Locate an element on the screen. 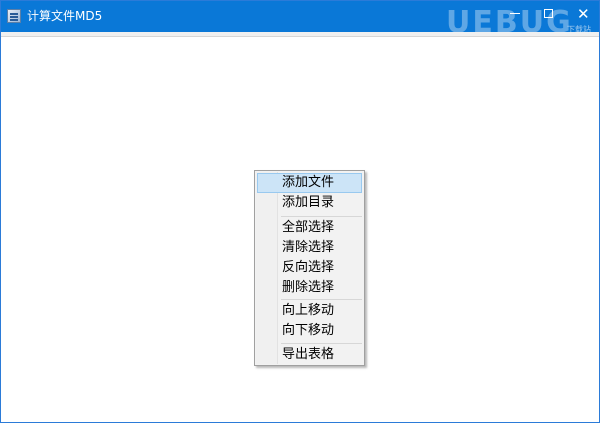  window-title: 计算文件MD5 is located at coordinates (65, 16).